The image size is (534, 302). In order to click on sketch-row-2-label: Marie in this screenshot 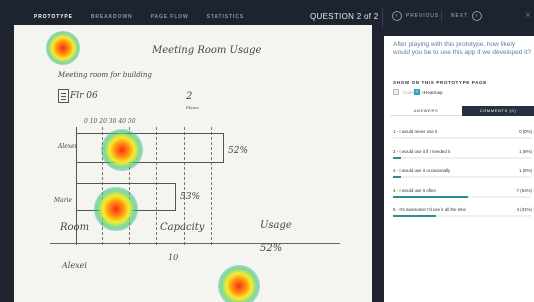, I will do `click(63, 200)`.